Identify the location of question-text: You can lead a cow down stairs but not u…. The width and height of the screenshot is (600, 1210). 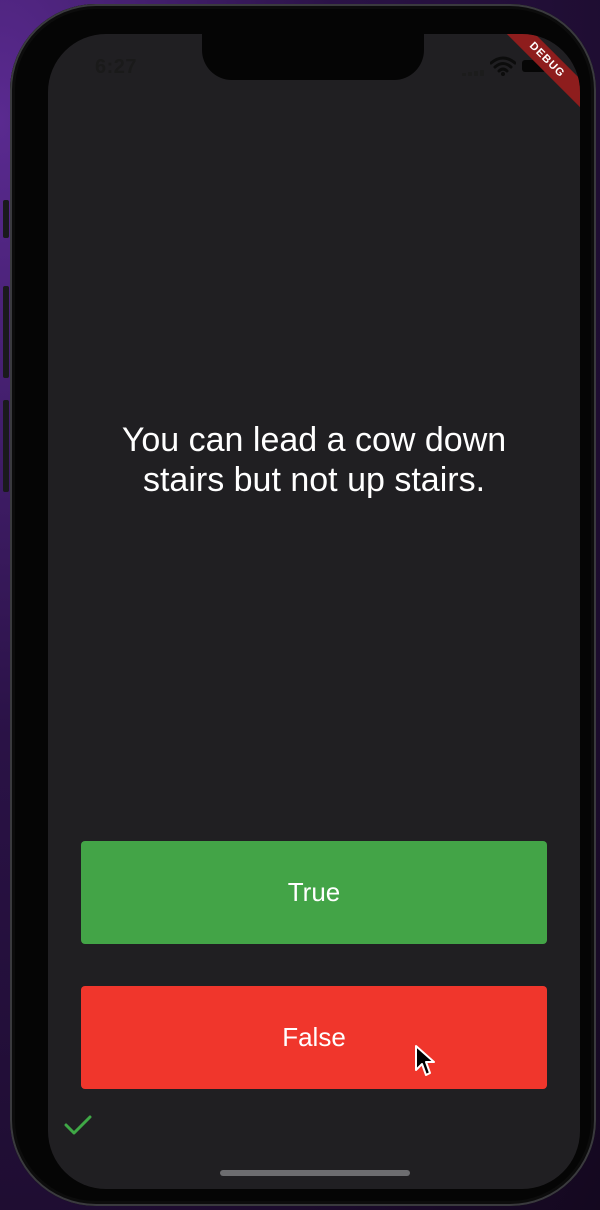
(314, 460).